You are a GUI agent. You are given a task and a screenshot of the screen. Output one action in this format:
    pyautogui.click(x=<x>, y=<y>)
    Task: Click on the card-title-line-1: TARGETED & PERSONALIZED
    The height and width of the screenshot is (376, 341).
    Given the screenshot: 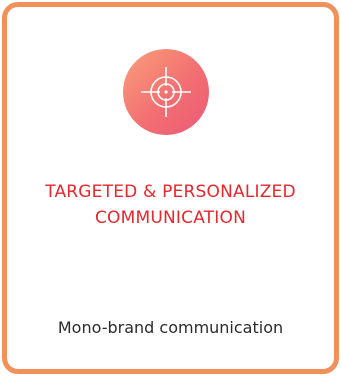 What is the action you would take?
    pyautogui.click(x=170, y=192)
    